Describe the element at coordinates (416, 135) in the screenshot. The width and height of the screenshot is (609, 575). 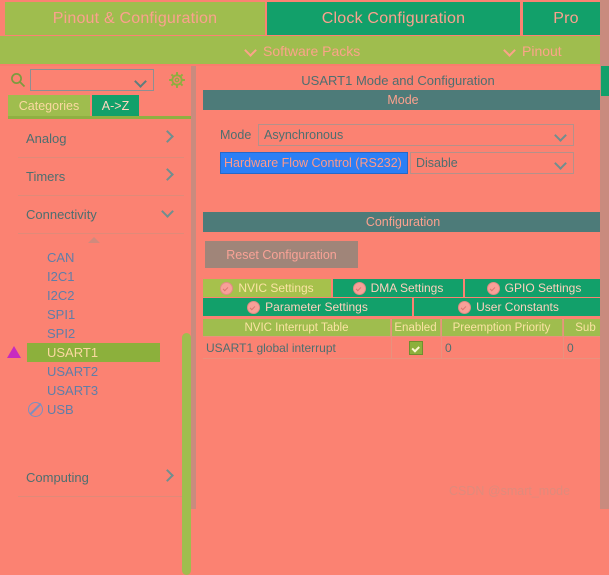
I see `mode-select: Asynchronous` at that location.